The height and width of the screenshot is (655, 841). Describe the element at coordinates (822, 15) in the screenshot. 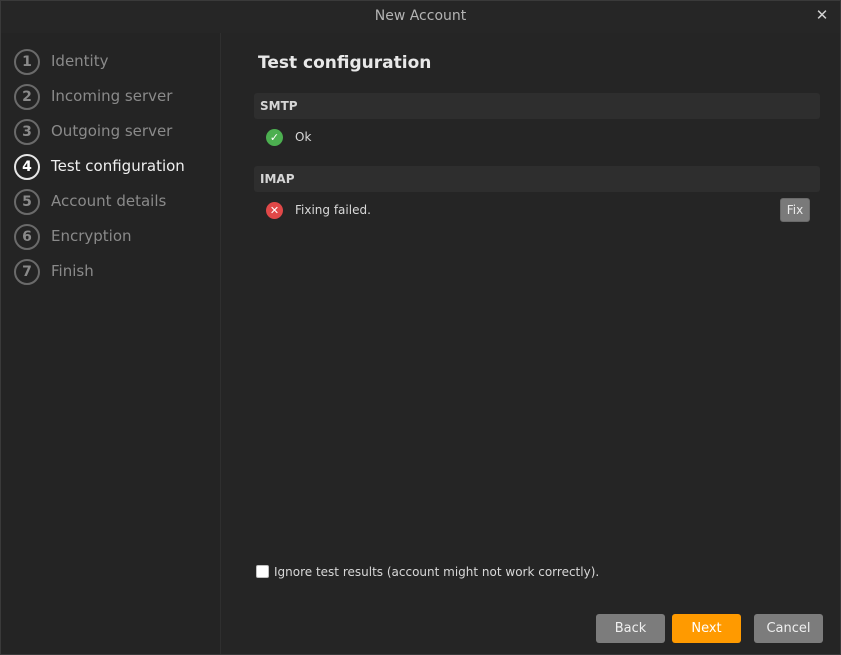

I see `close-icon: ✕` at that location.